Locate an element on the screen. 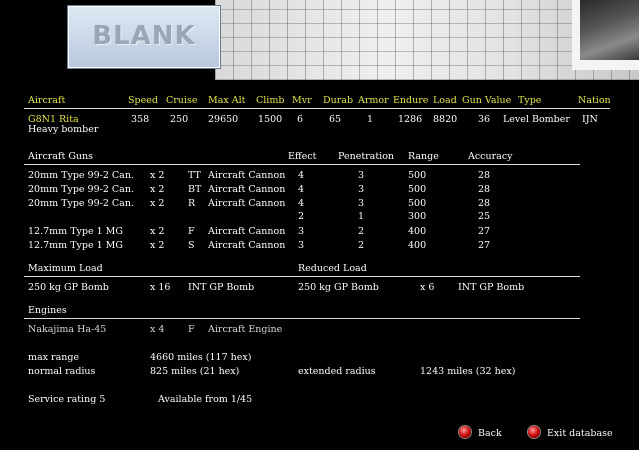 The image size is (639, 450). max-load-qty: x 16 is located at coordinates (160, 287).